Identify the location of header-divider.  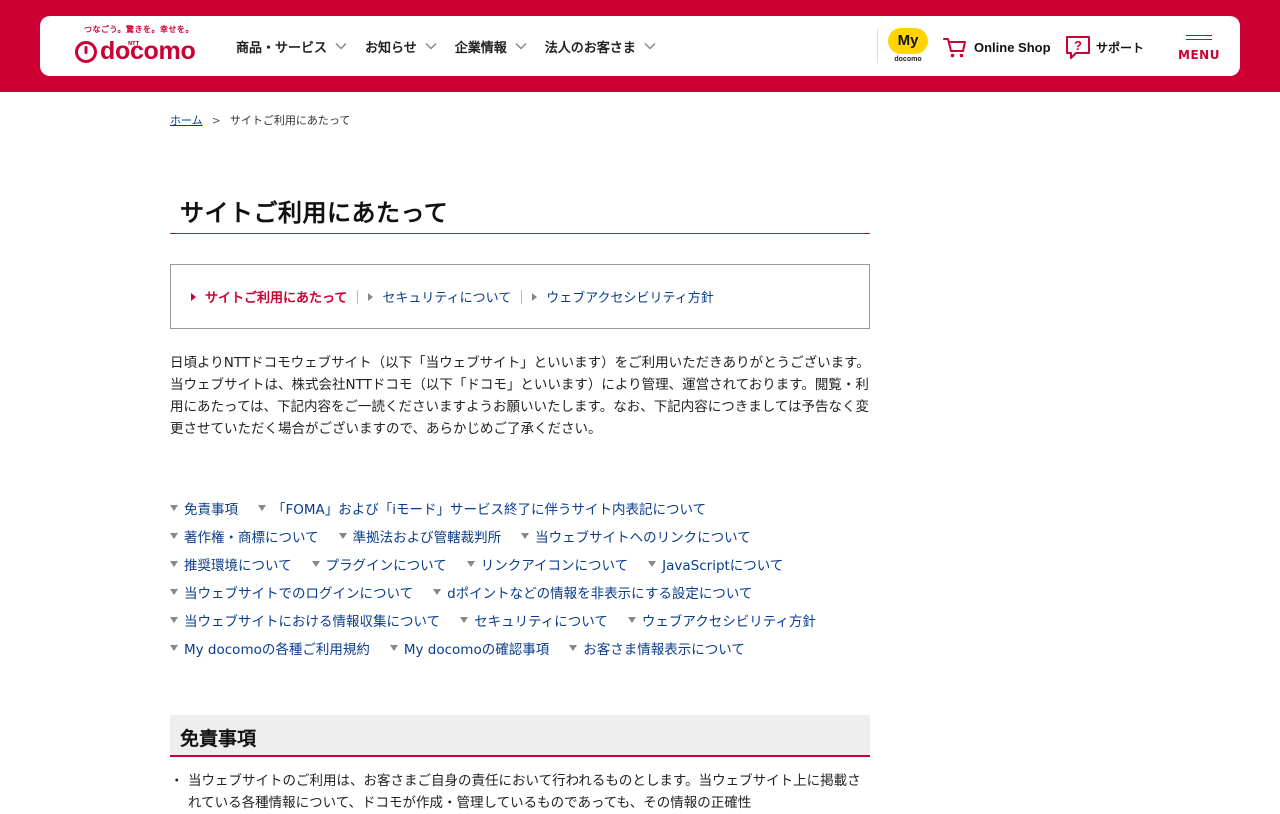
(877, 46).